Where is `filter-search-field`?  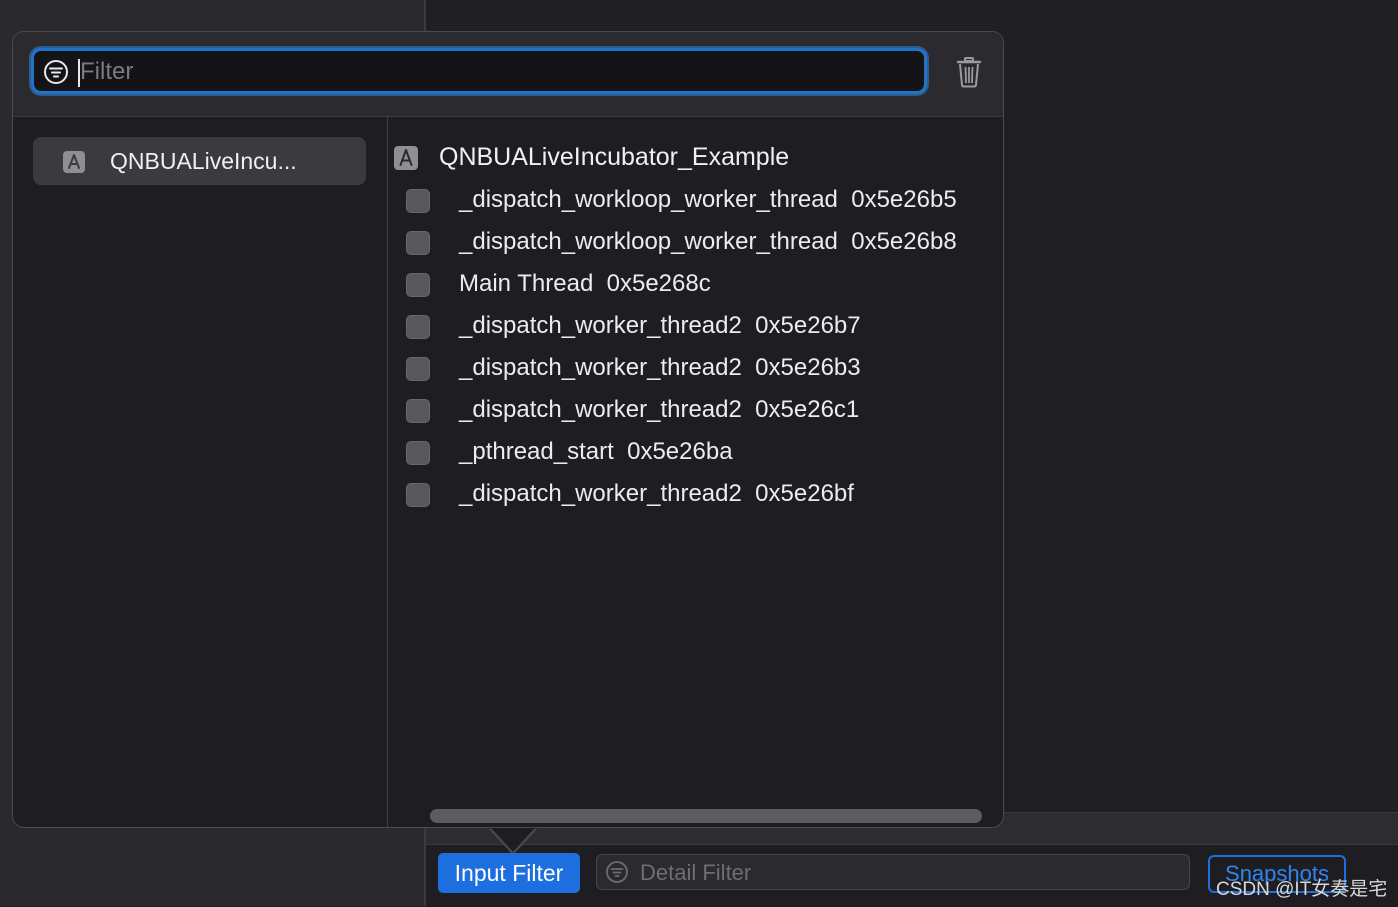
filter-search-field is located at coordinates (479, 71).